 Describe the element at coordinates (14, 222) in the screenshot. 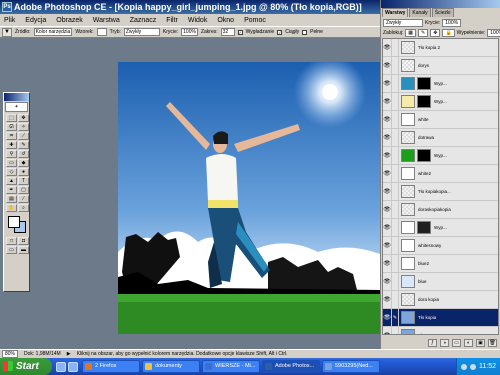

I see `foreground-color-swatch` at that location.